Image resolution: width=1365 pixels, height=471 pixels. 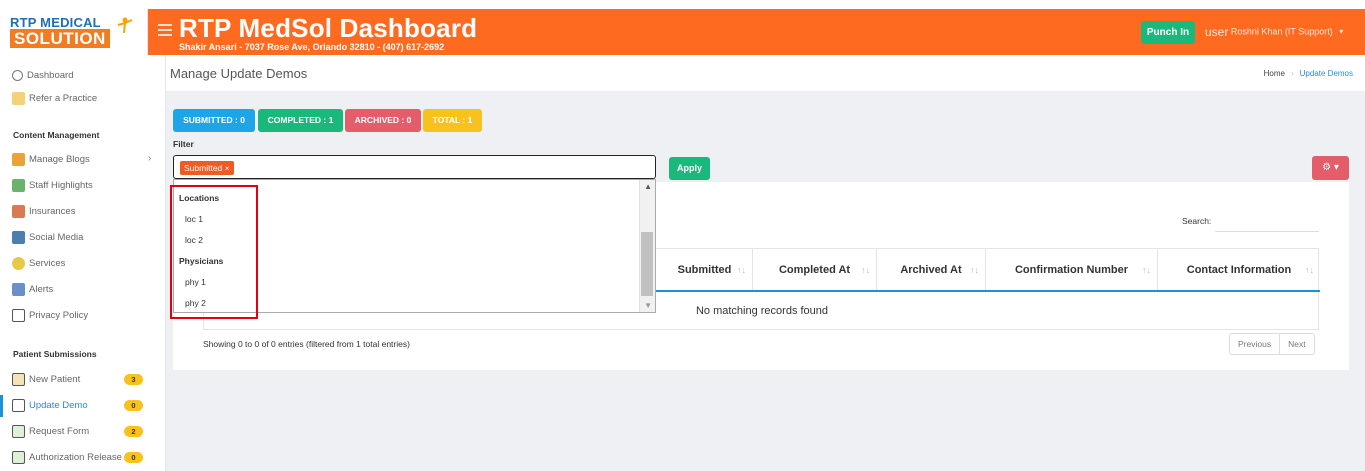 I want to click on breadcrumb: Home › Update Demos, so click(x=1308, y=73).